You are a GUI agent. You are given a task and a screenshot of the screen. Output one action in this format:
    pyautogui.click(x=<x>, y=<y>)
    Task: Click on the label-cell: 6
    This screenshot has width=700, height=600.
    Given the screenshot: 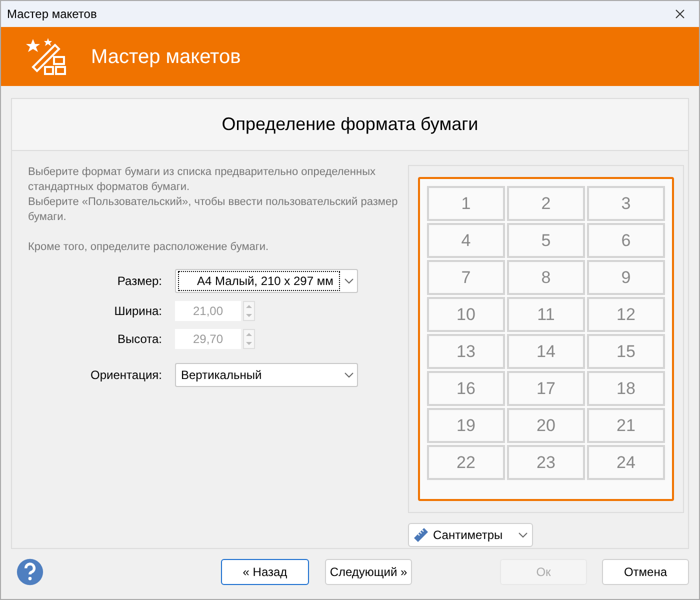 What is the action you would take?
    pyautogui.click(x=626, y=240)
    